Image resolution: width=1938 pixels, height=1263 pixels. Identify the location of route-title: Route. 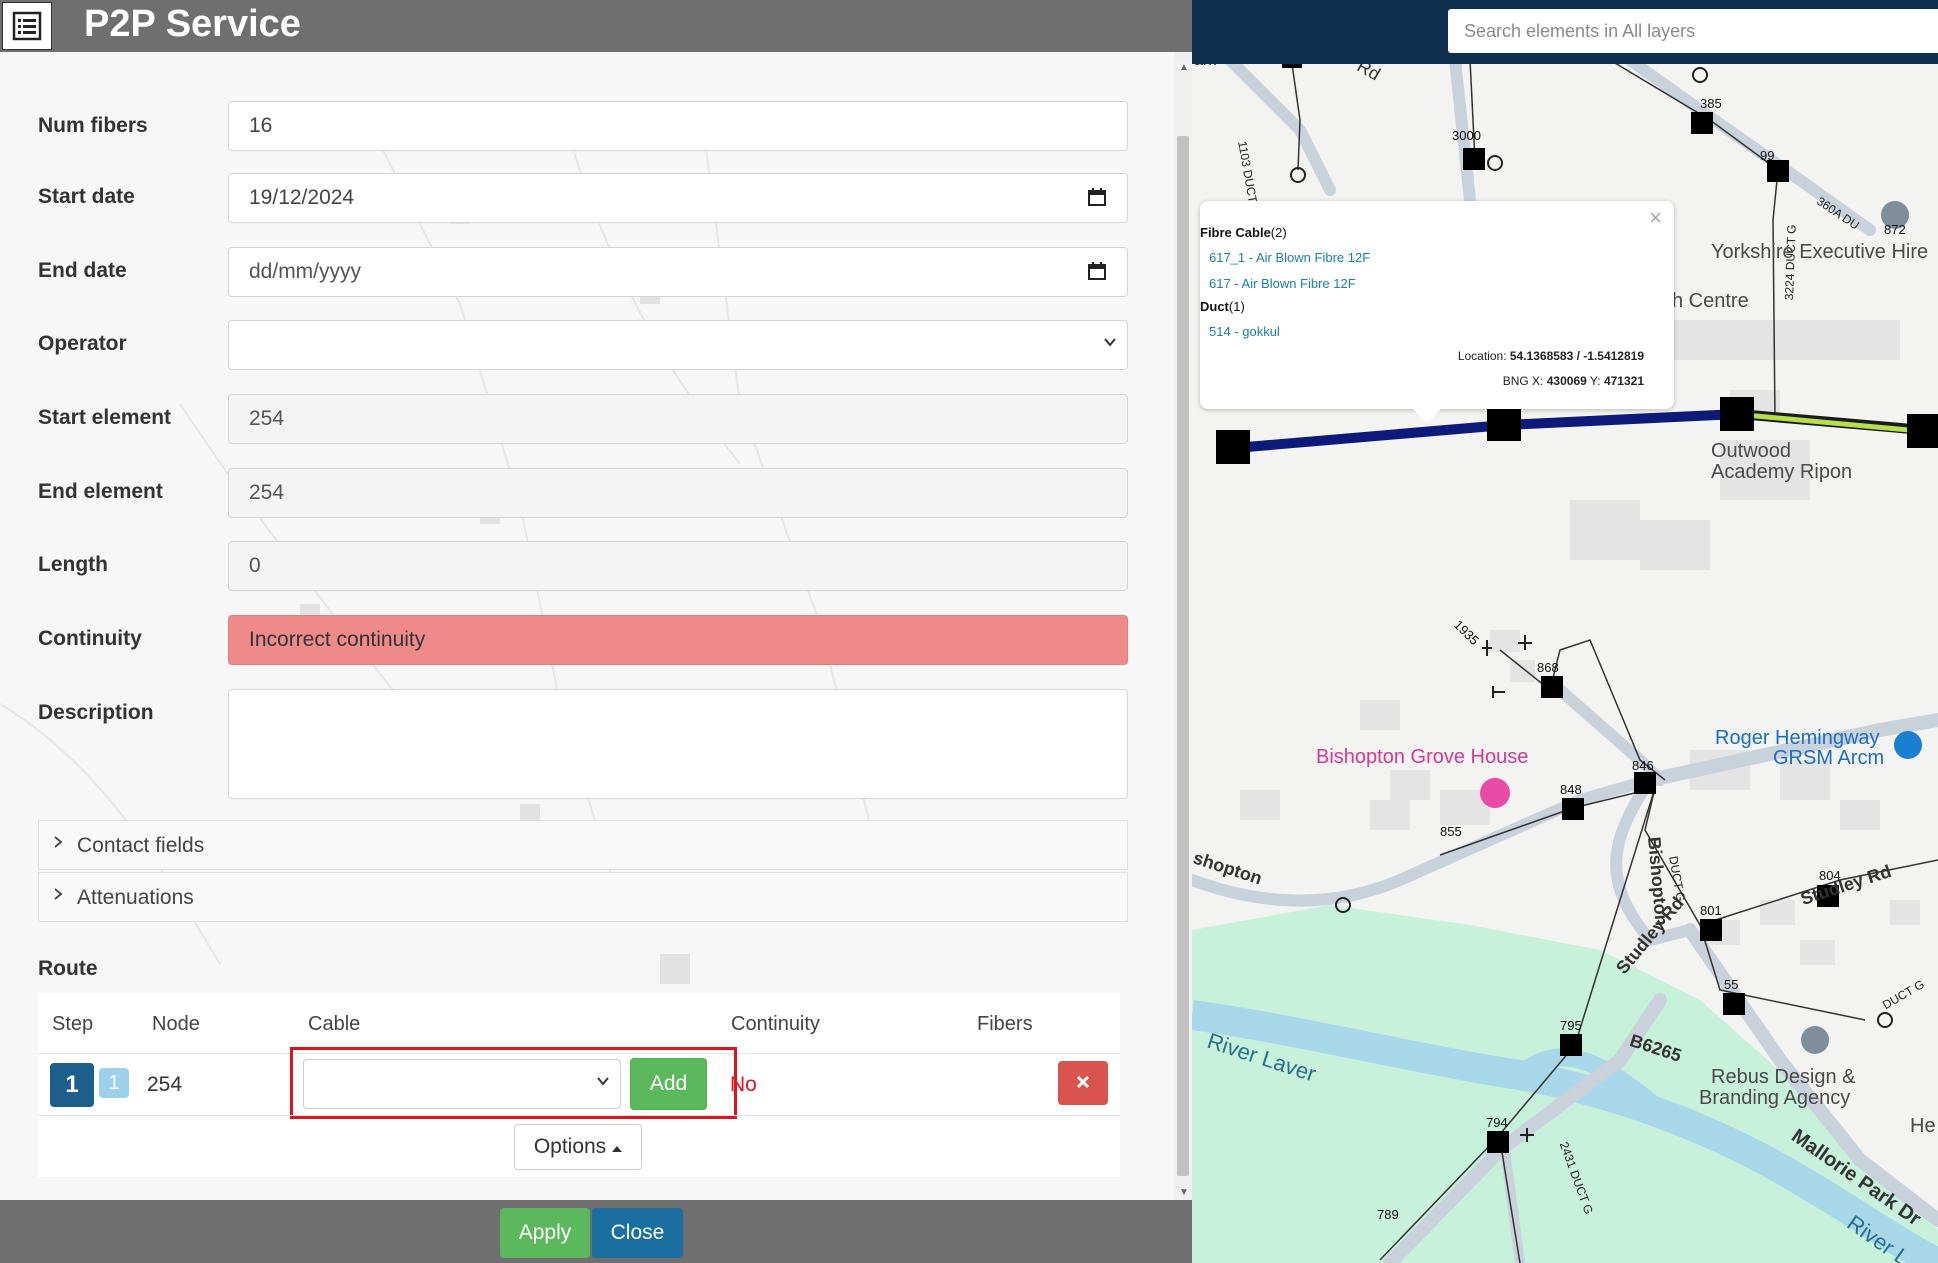
(68, 968).